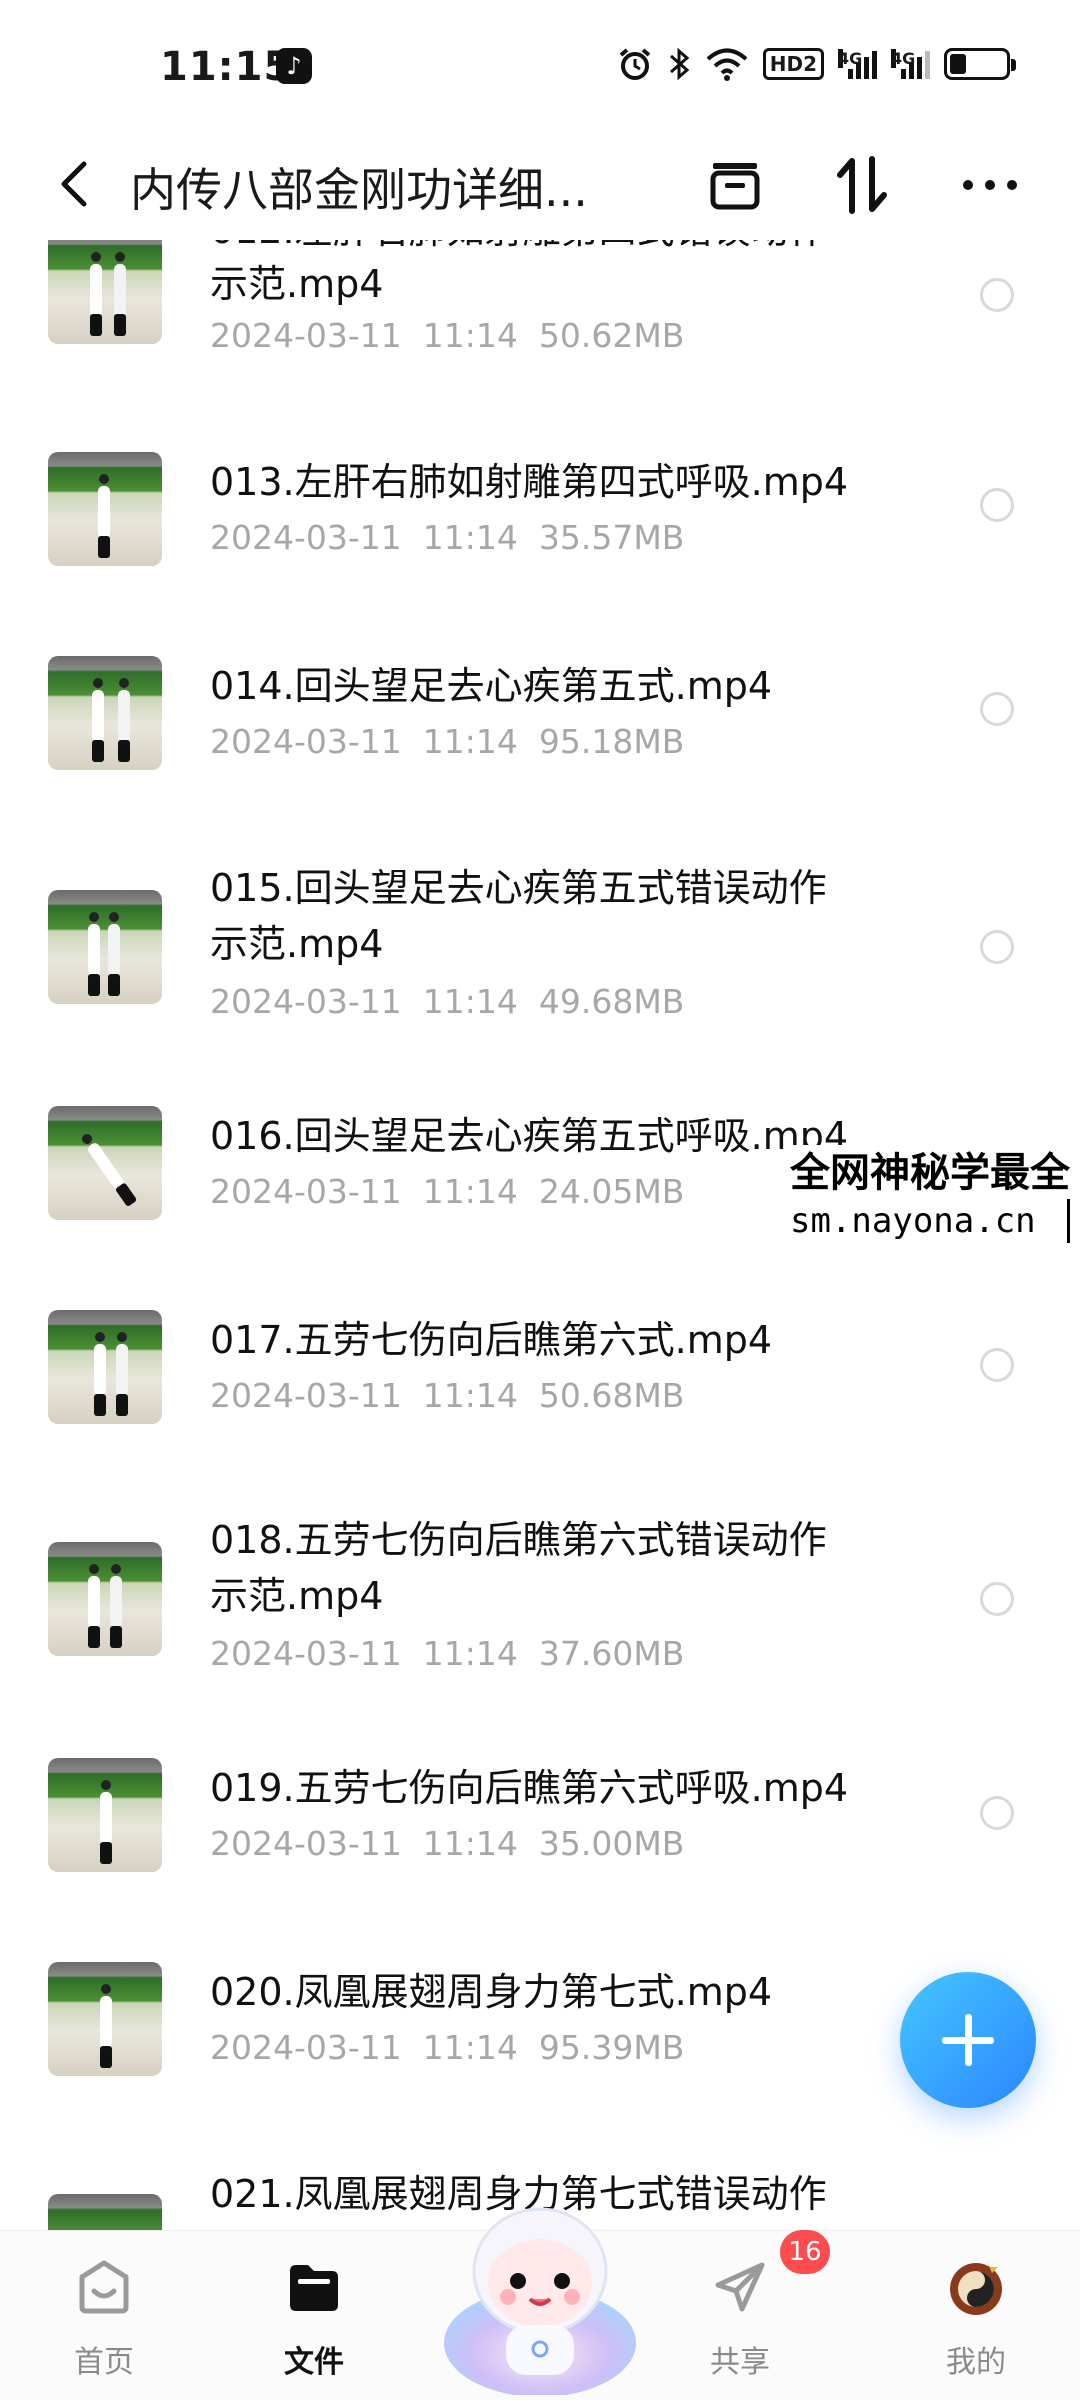 The width and height of the screenshot is (1080, 2400). Describe the element at coordinates (447, 2047) in the screenshot. I see `file-meta: 2024-03-11 11:14 95.39MB` at that location.